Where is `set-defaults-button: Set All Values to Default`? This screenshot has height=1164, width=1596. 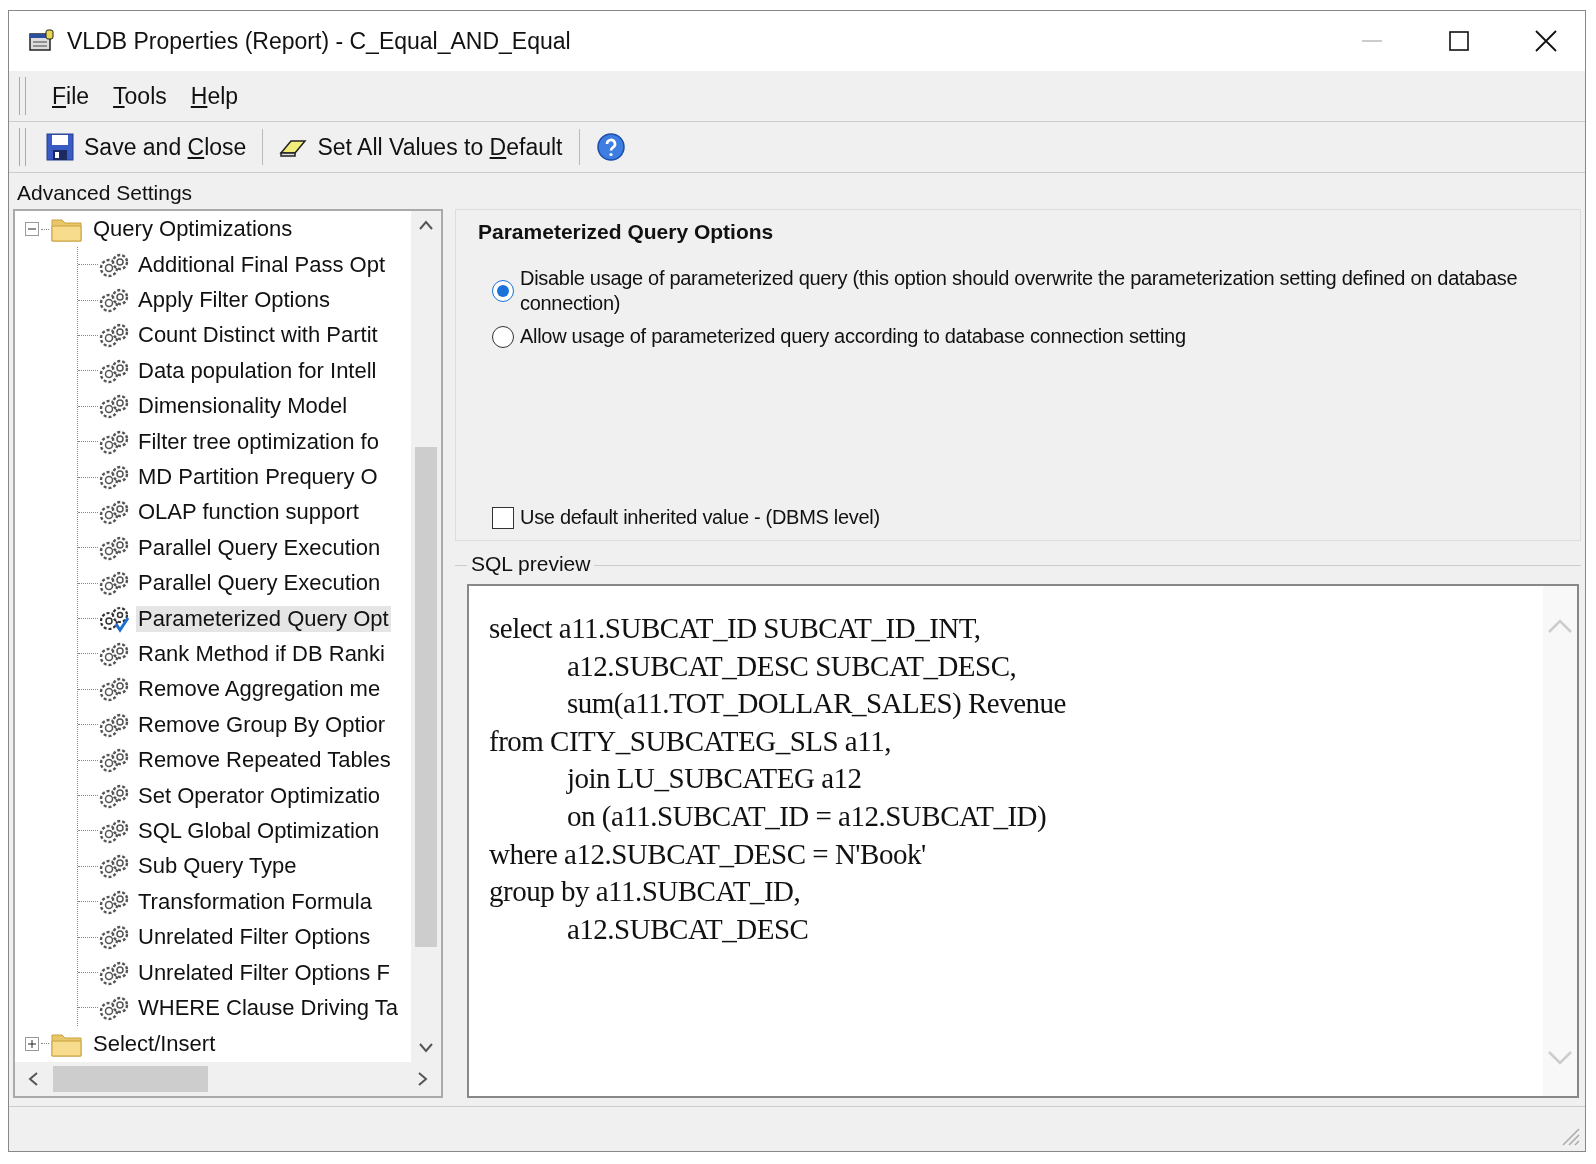
set-defaults-button: Set All Values to Default is located at coordinates (421, 147).